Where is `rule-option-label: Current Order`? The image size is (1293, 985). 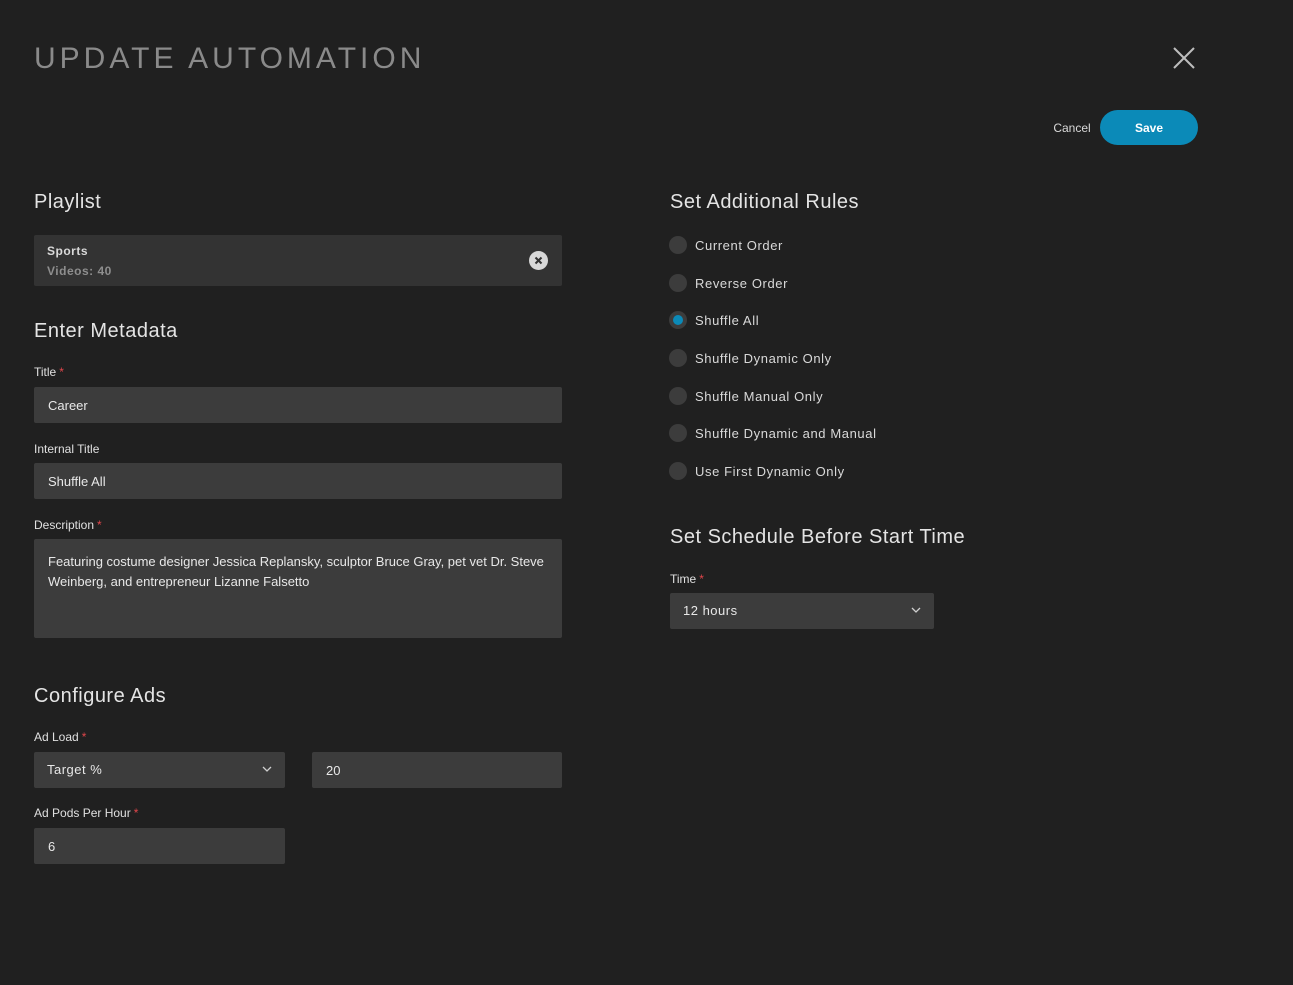
rule-option-label: Current Order is located at coordinates (739, 245).